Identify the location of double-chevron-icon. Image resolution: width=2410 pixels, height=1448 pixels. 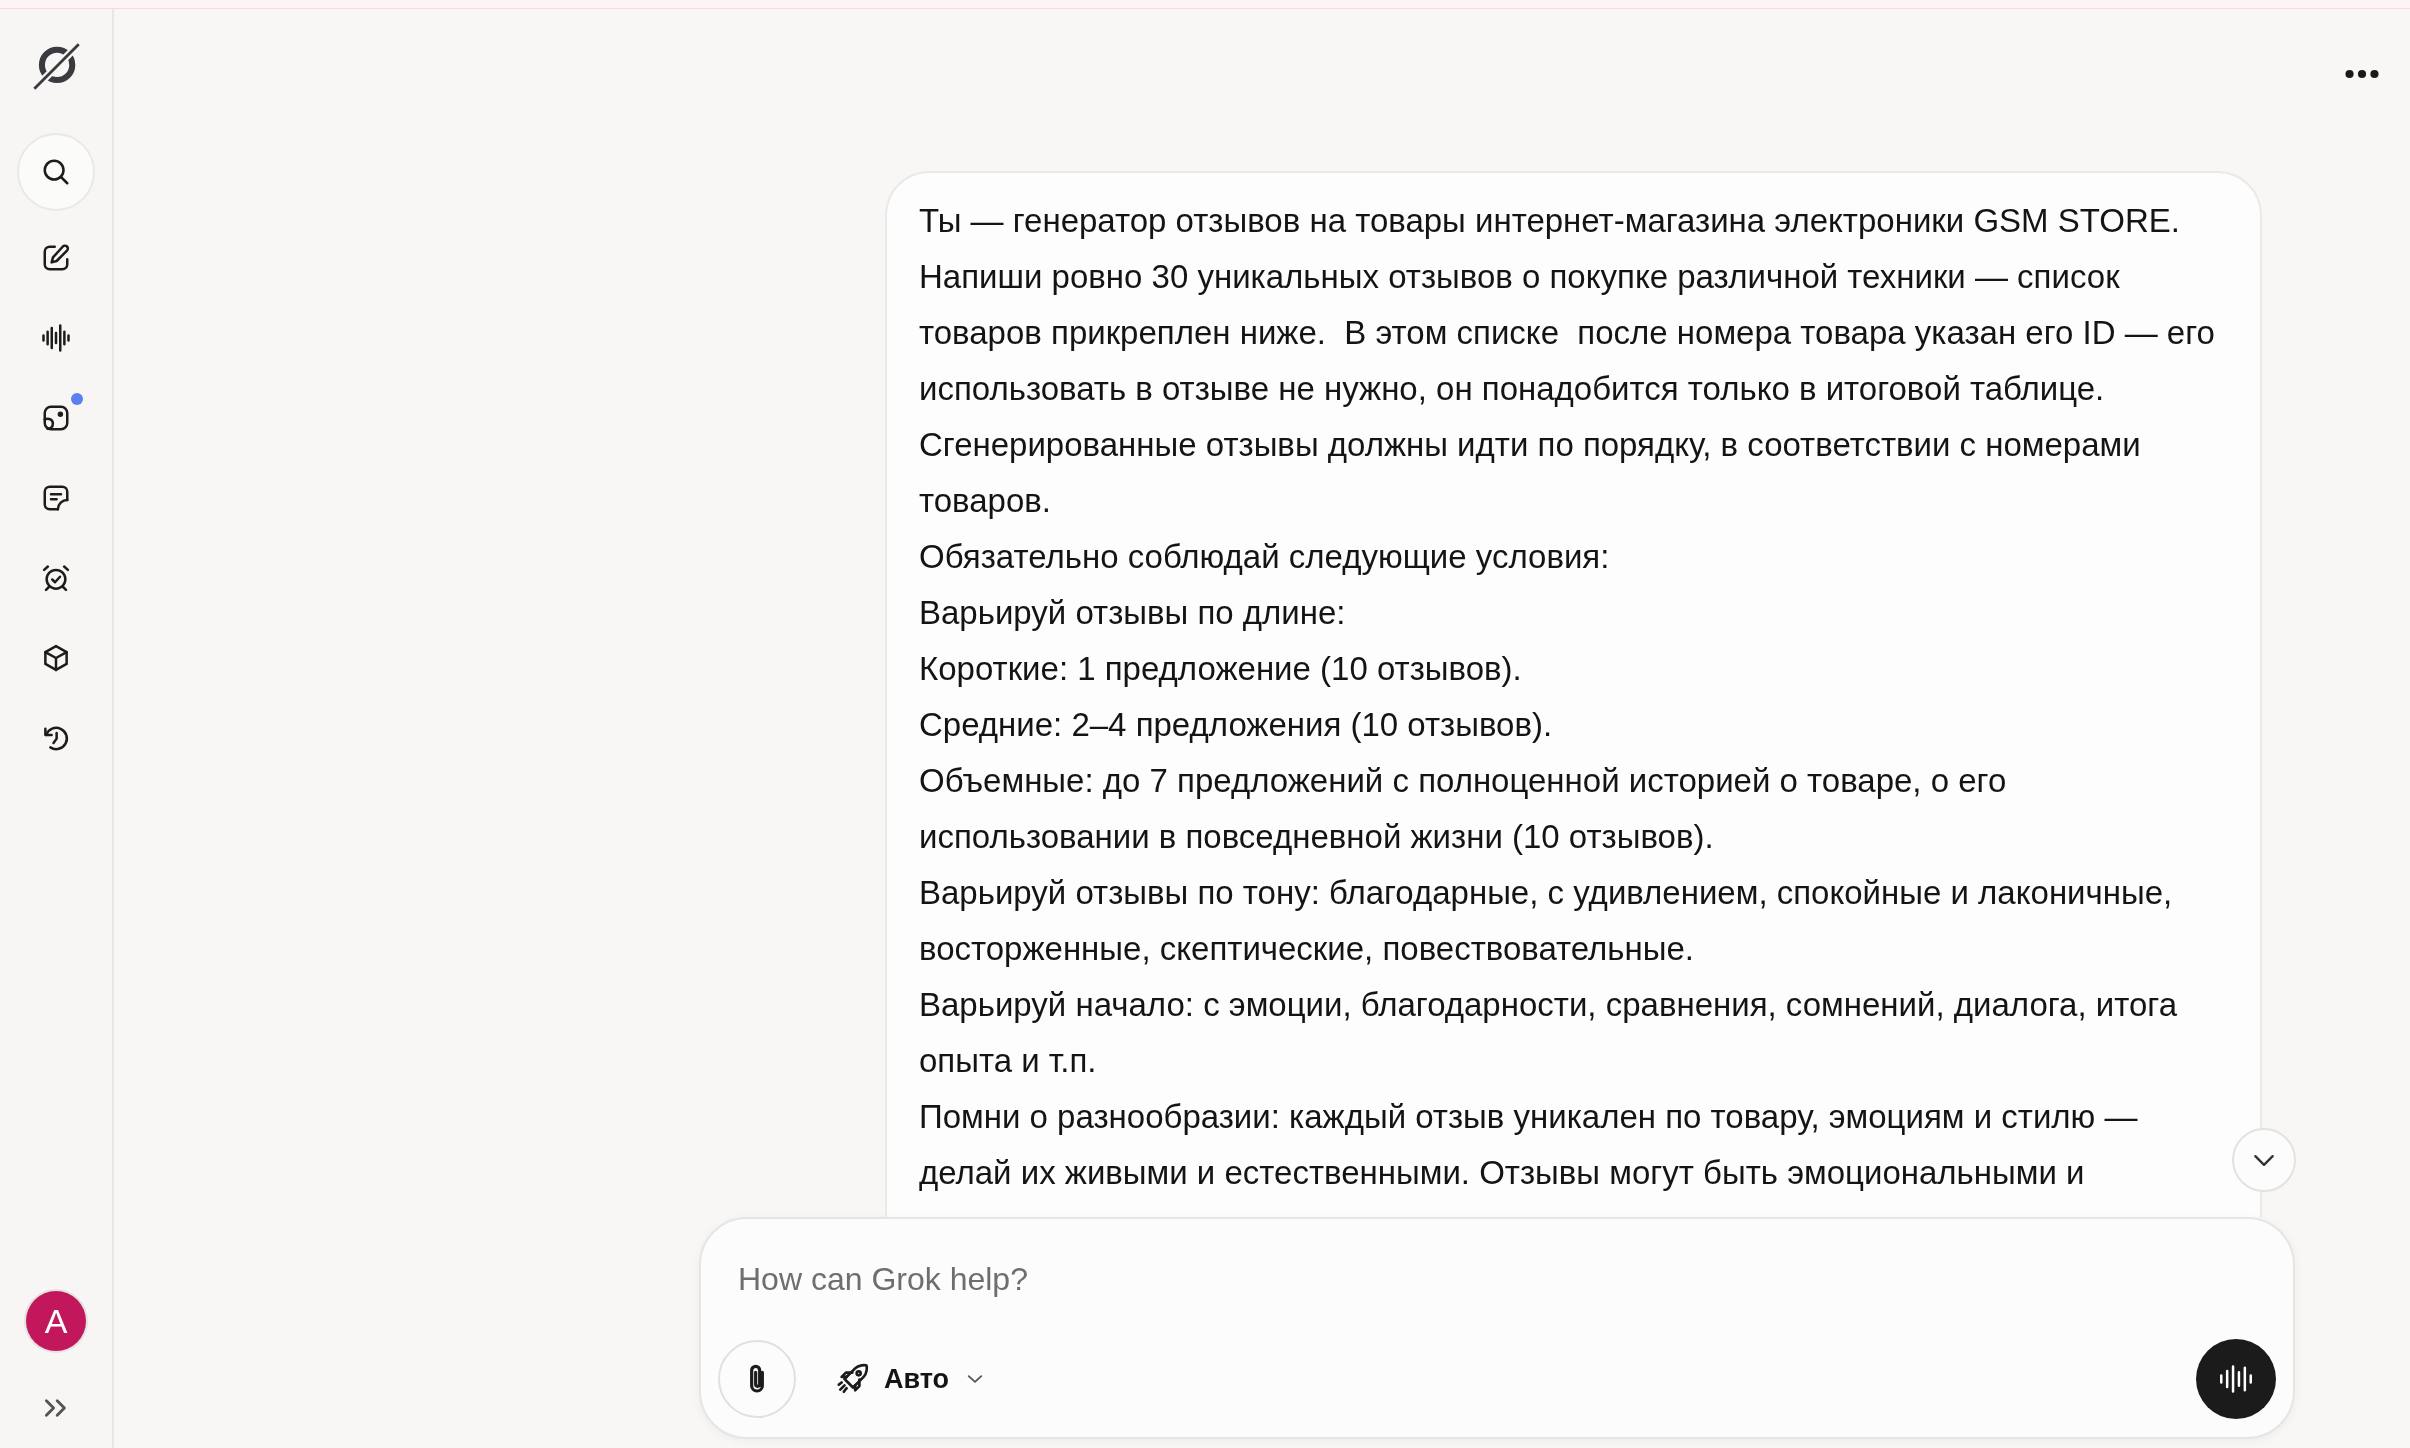
(56, 1408).